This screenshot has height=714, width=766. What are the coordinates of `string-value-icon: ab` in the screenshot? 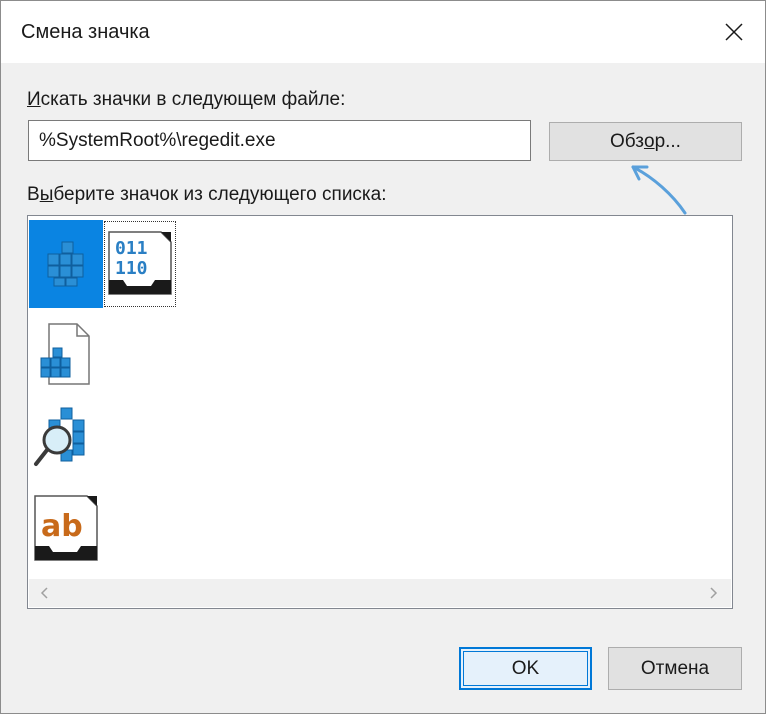 It's located at (66, 528).